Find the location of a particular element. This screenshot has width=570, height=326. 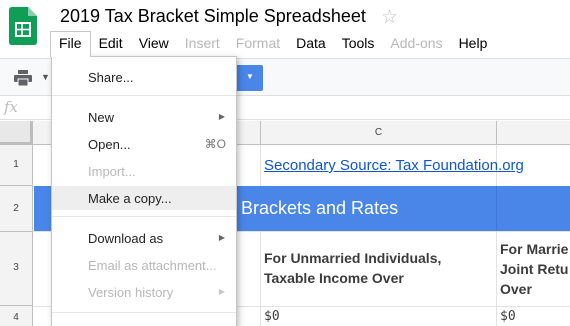

married-header-line-1: For Marrie is located at coordinates (534, 249).